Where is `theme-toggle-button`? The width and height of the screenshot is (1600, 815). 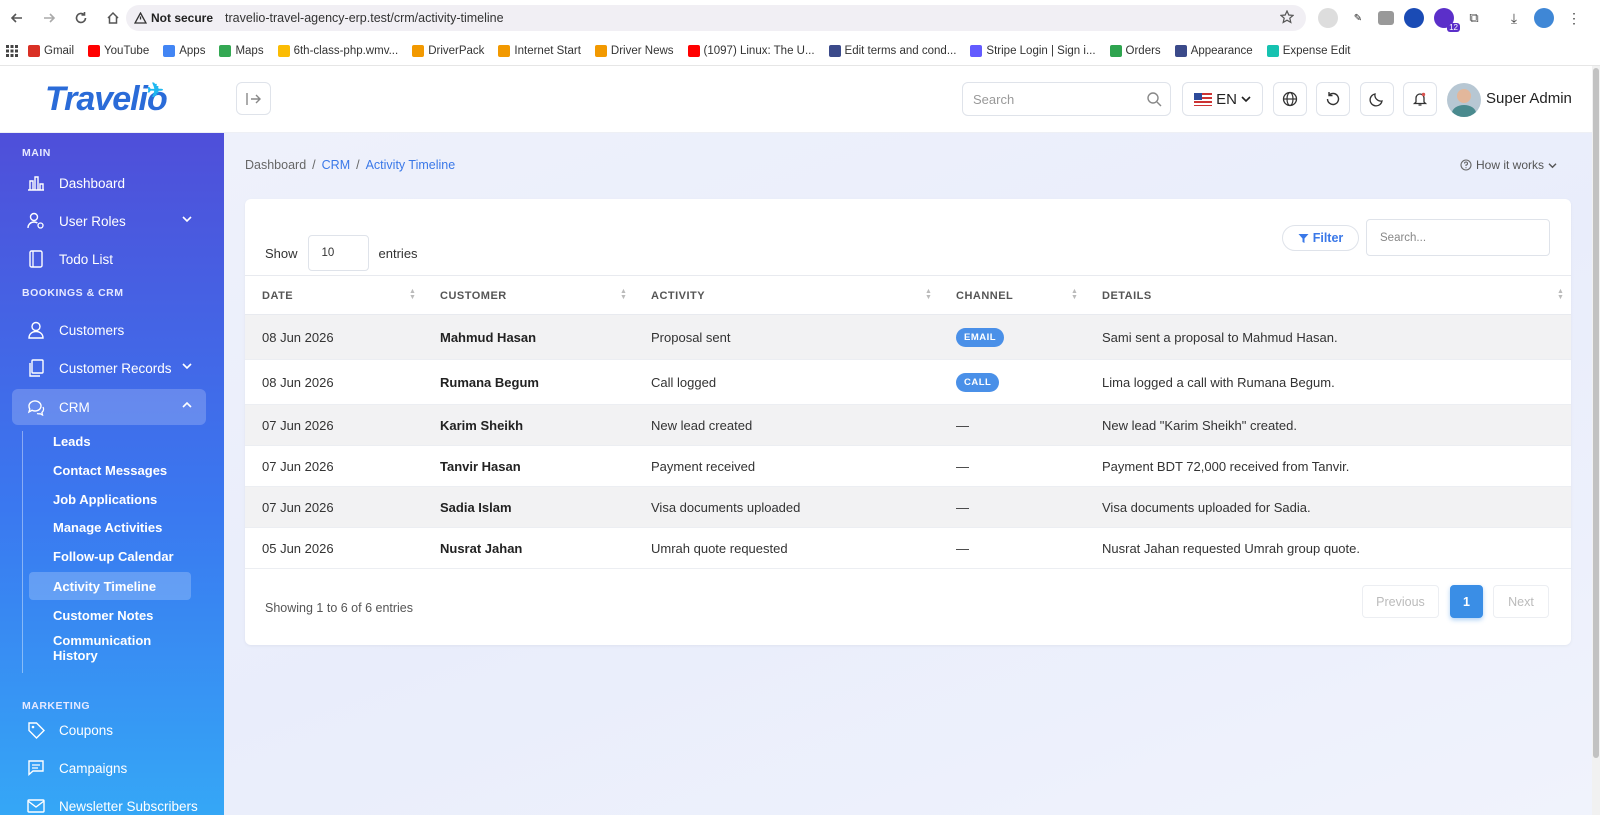 theme-toggle-button is located at coordinates (1377, 99).